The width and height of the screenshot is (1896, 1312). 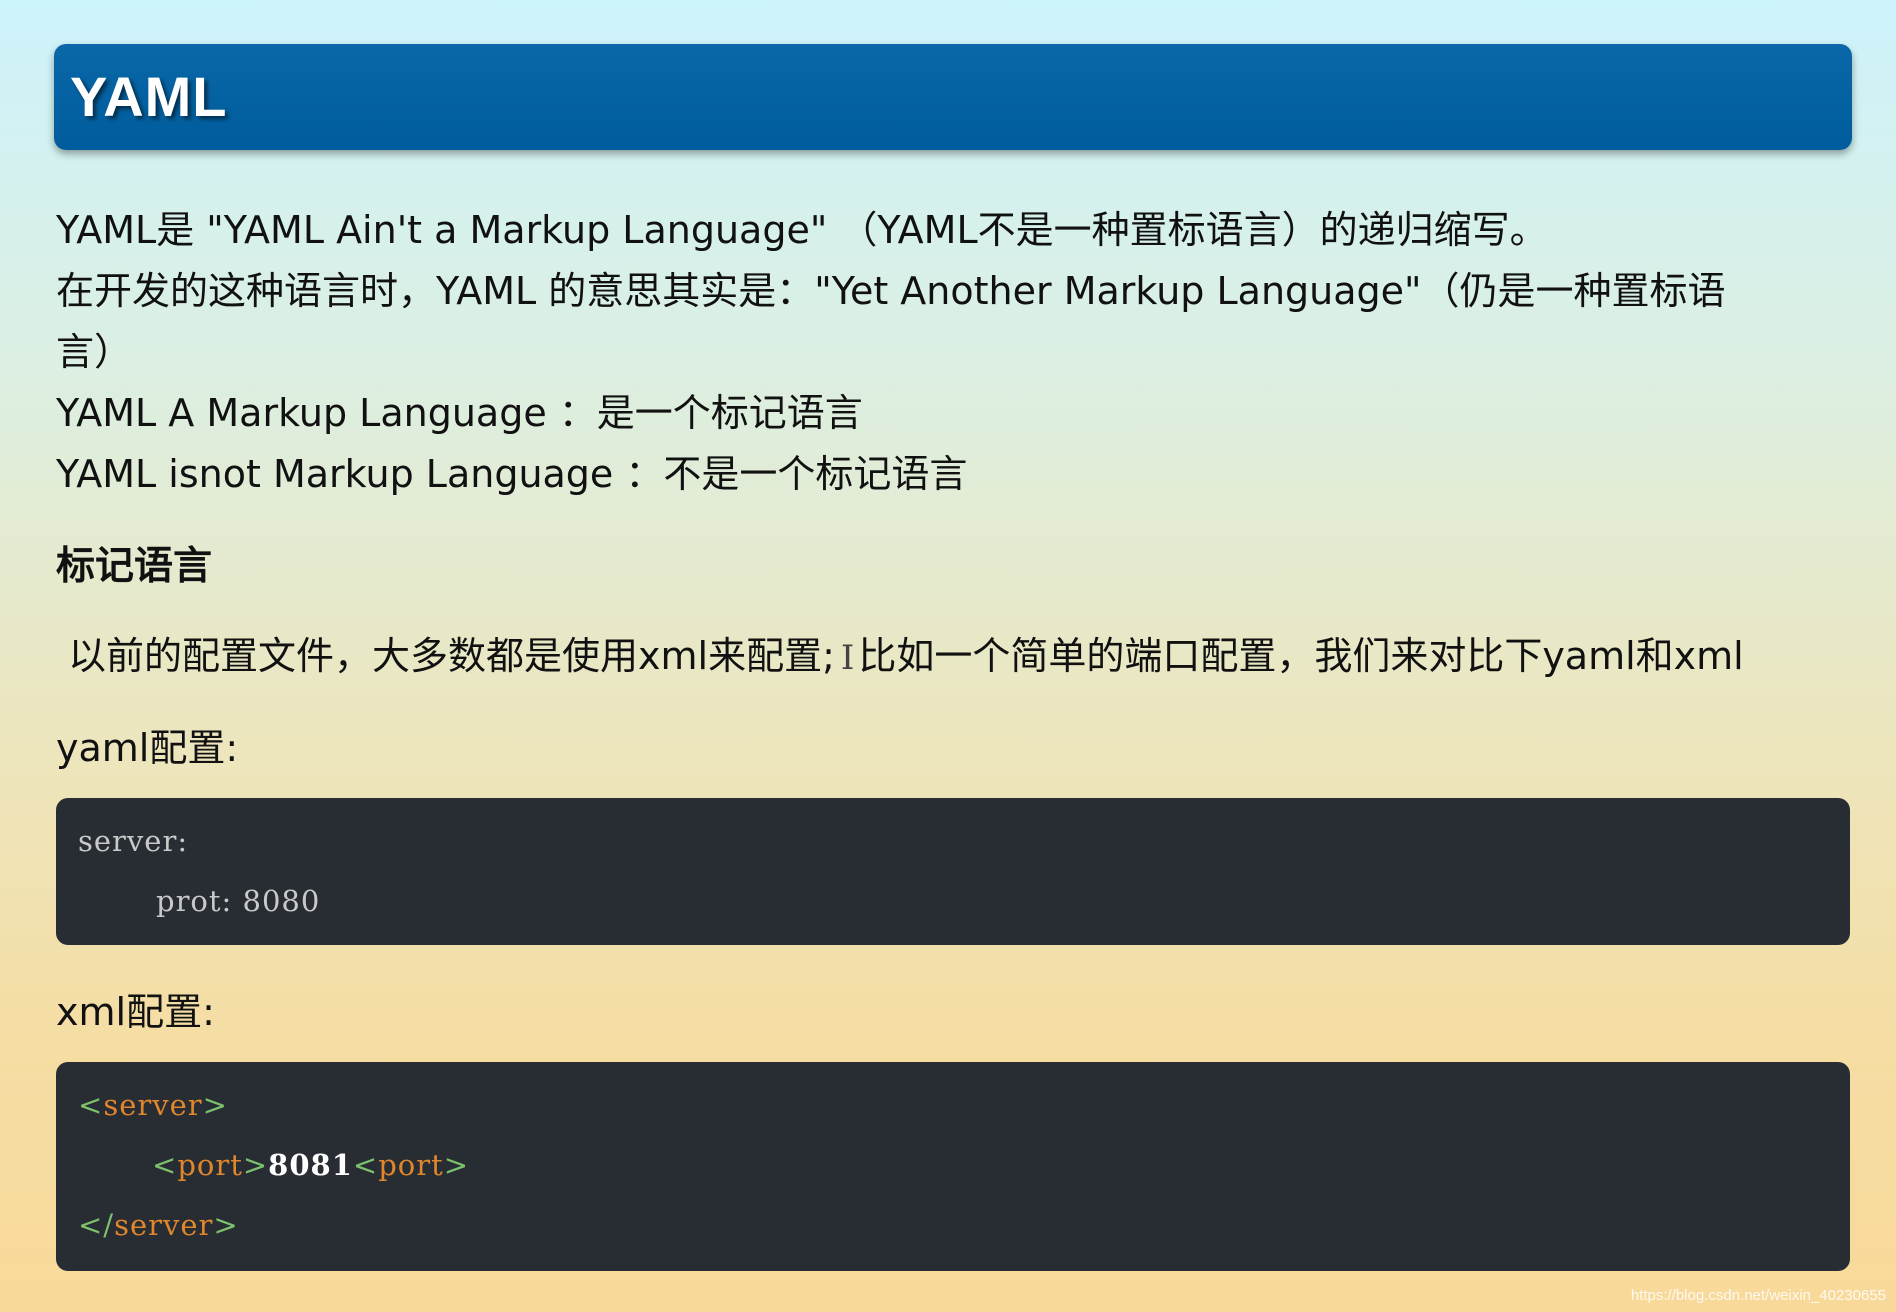 I want to click on code-line: server:, so click(x=133, y=841).